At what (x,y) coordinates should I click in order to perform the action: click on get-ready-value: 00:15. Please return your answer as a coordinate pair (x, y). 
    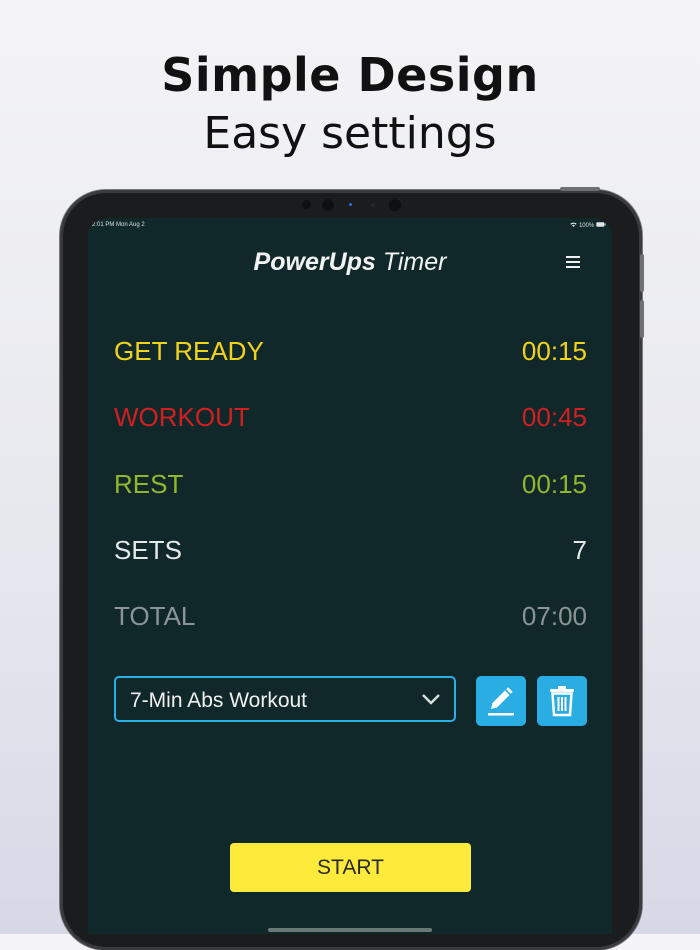
    Looking at the image, I should click on (554, 351).